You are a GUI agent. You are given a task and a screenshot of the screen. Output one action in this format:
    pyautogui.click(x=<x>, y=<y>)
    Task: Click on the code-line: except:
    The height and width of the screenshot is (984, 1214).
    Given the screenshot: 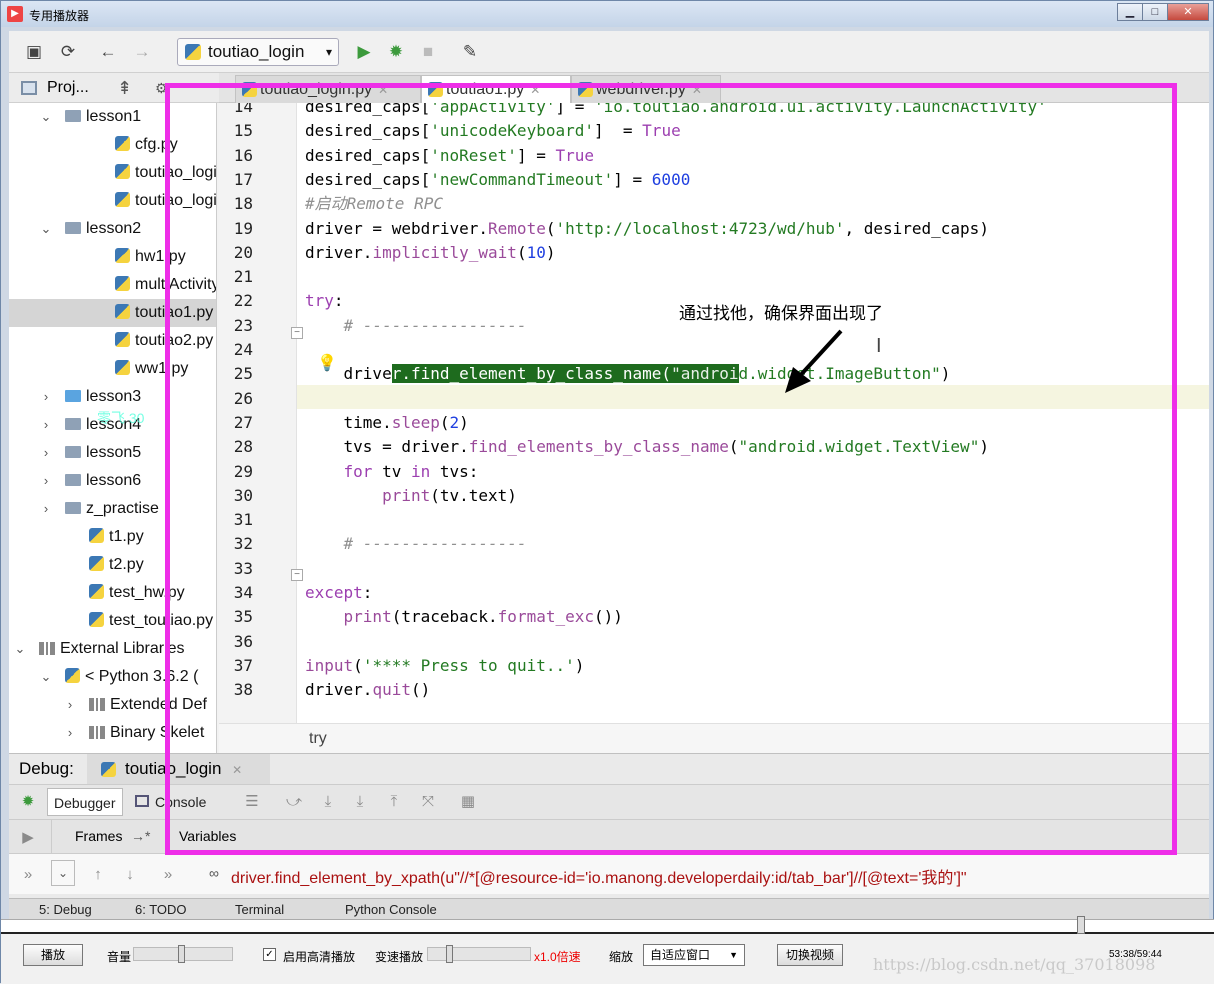 What is the action you would take?
    pyautogui.click(x=338, y=593)
    